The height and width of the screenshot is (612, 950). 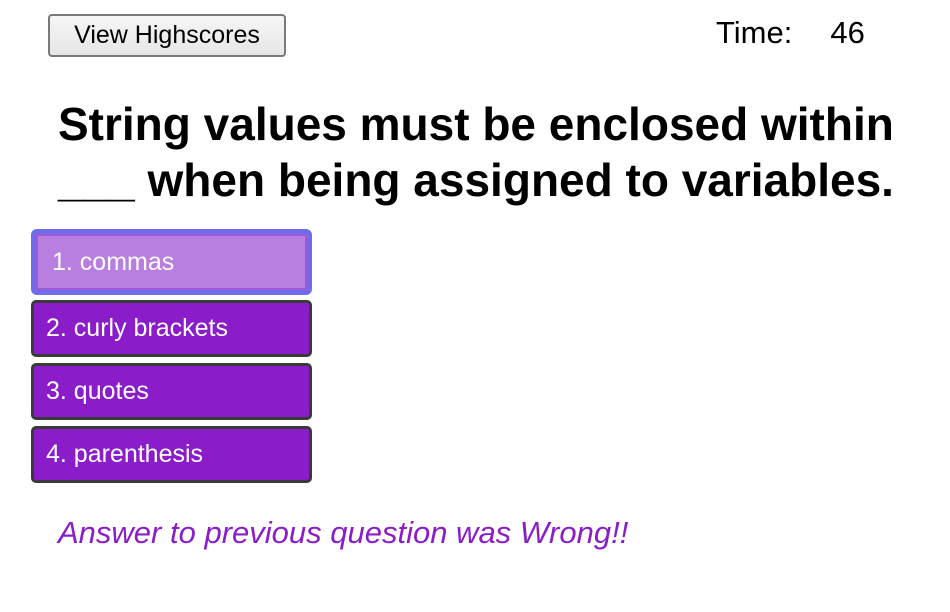 What do you see at coordinates (847, 32) in the screenshot?
I see `timer-value: 46` at bounding box center [847, 32].